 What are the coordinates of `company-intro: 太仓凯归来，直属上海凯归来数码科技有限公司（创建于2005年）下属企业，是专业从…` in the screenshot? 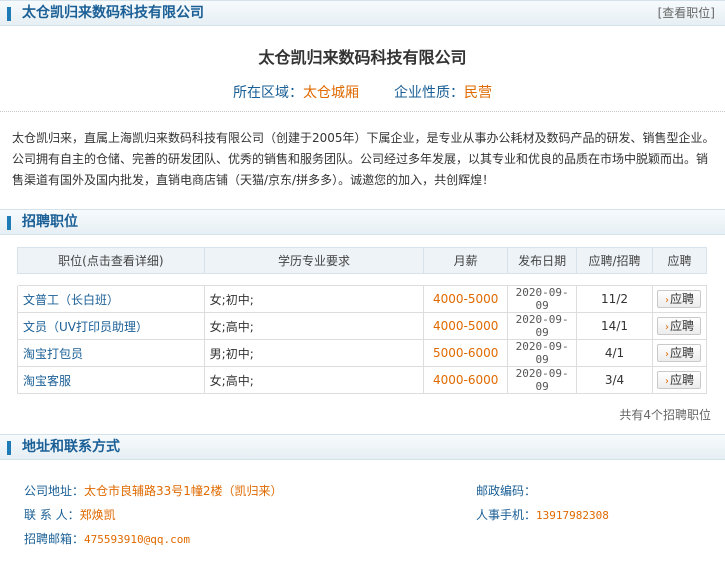 It's located at (363, 159).